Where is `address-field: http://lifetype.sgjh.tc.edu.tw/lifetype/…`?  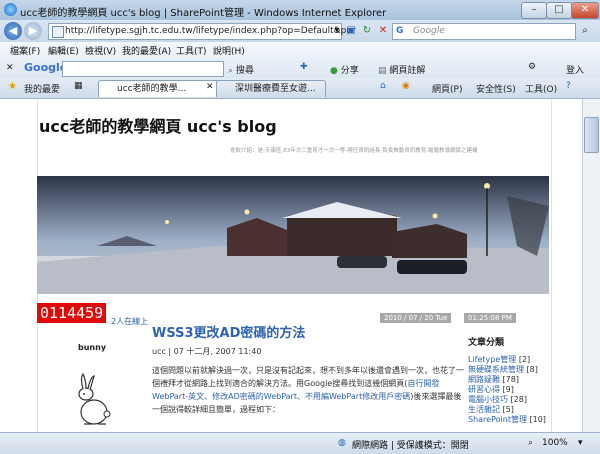 address-field: http://lifetype.sgjh.tc.edu.tw/lifetype/… is located at coordinates (202, 31).